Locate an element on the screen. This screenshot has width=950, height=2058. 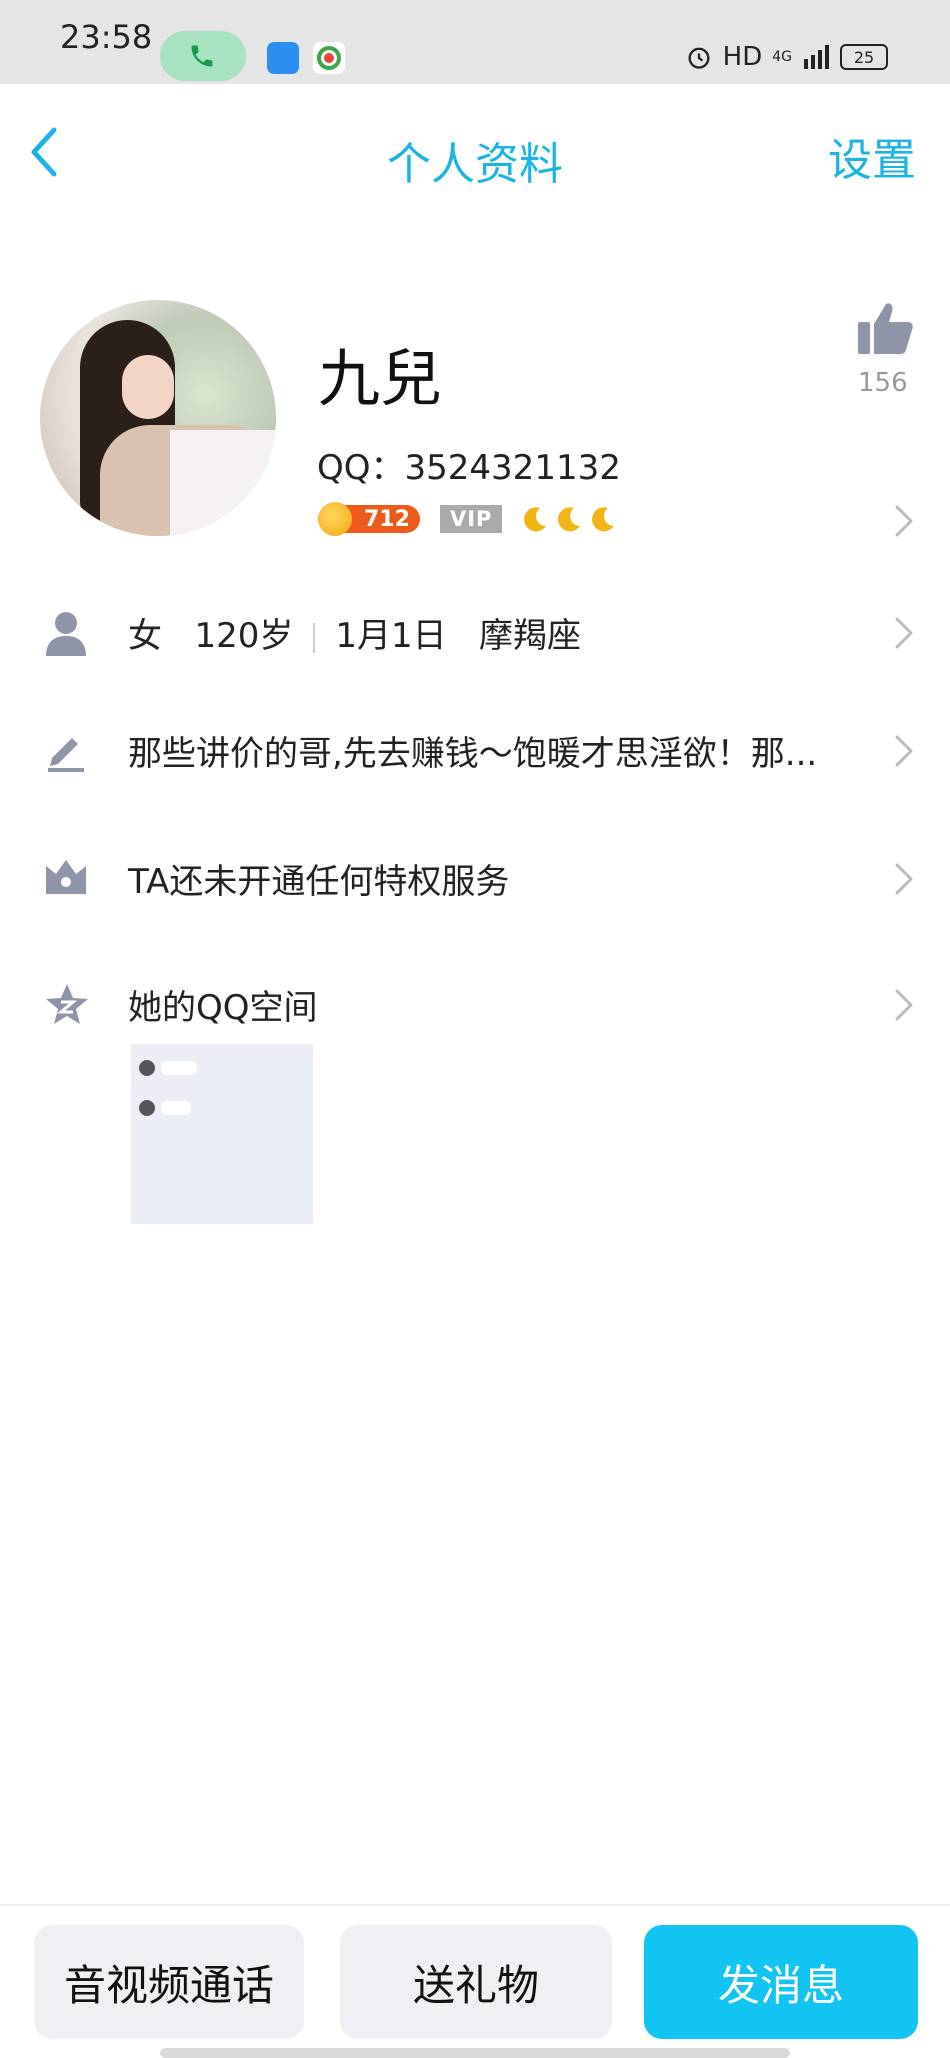
nav-bar: 个人资料 设置 is located at coordinates (475, 149).